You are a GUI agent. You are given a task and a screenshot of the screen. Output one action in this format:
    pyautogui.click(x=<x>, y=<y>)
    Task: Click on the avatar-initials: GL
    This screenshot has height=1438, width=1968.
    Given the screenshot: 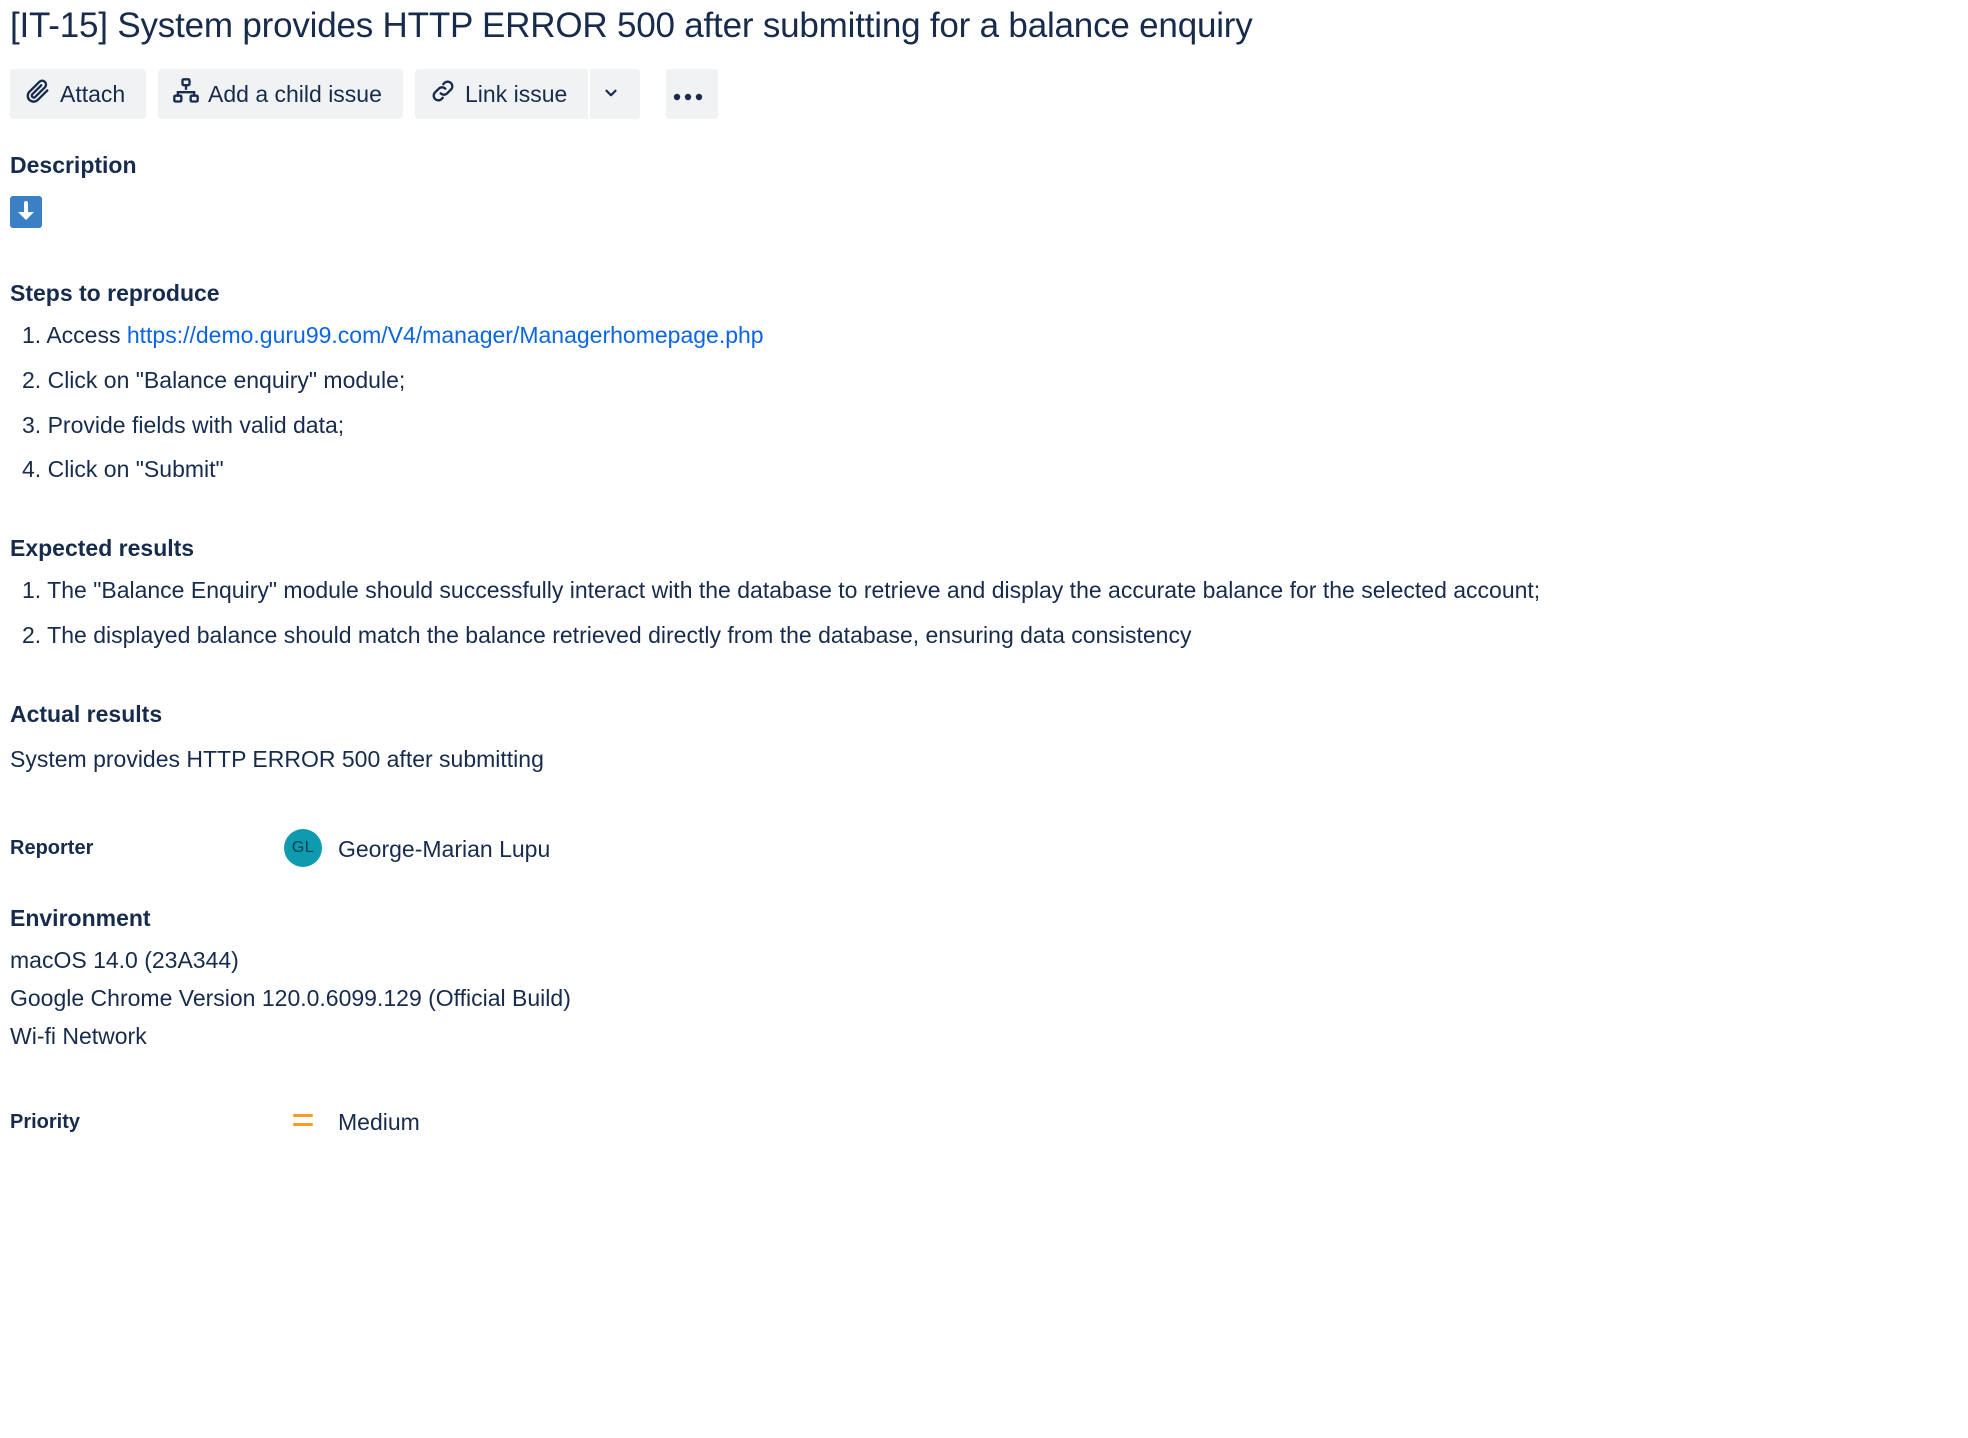 What is the action you would take?
    pyautogui.click(x=303, y=847)
    